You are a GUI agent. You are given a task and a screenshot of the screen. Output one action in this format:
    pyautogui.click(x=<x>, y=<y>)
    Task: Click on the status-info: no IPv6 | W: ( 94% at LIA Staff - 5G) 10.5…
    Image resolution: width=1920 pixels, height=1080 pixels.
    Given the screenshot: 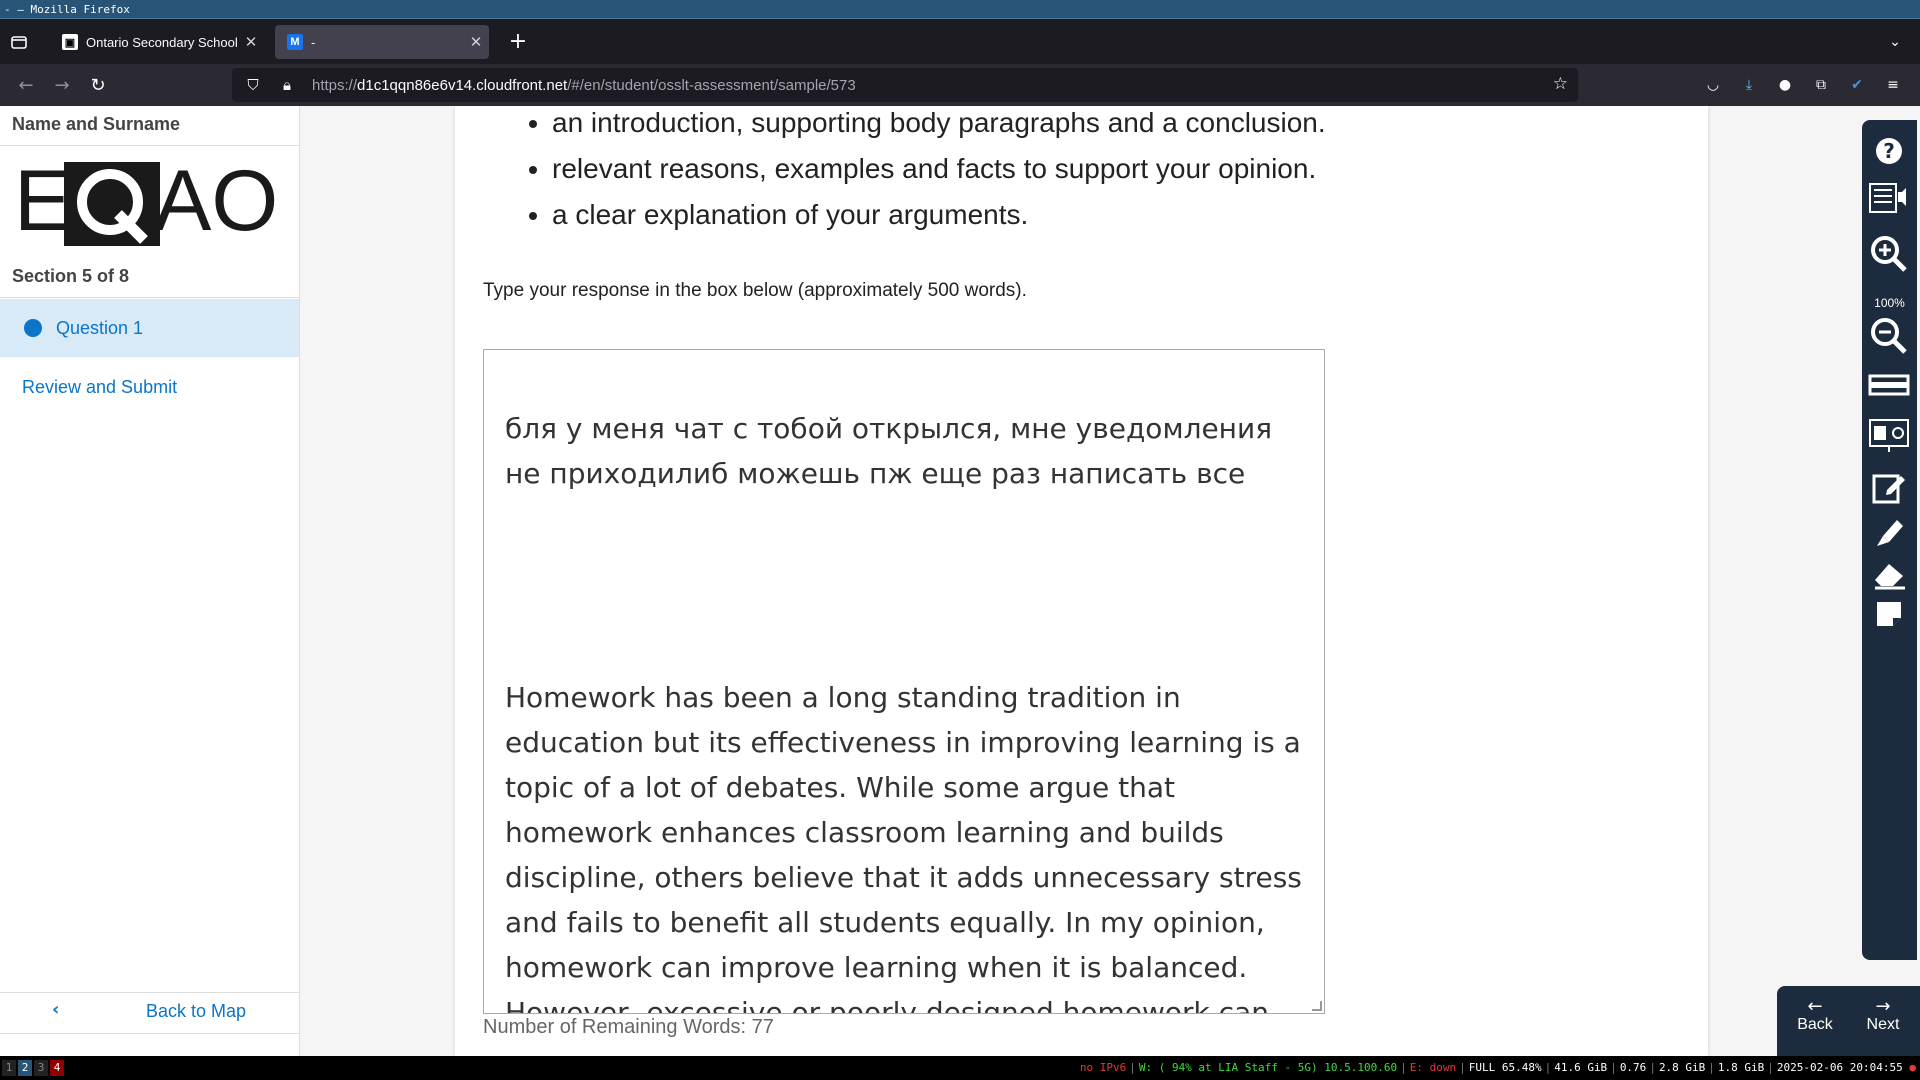 What is the action you would take?
    pyautogui.click(x=1497, y=1067)
    